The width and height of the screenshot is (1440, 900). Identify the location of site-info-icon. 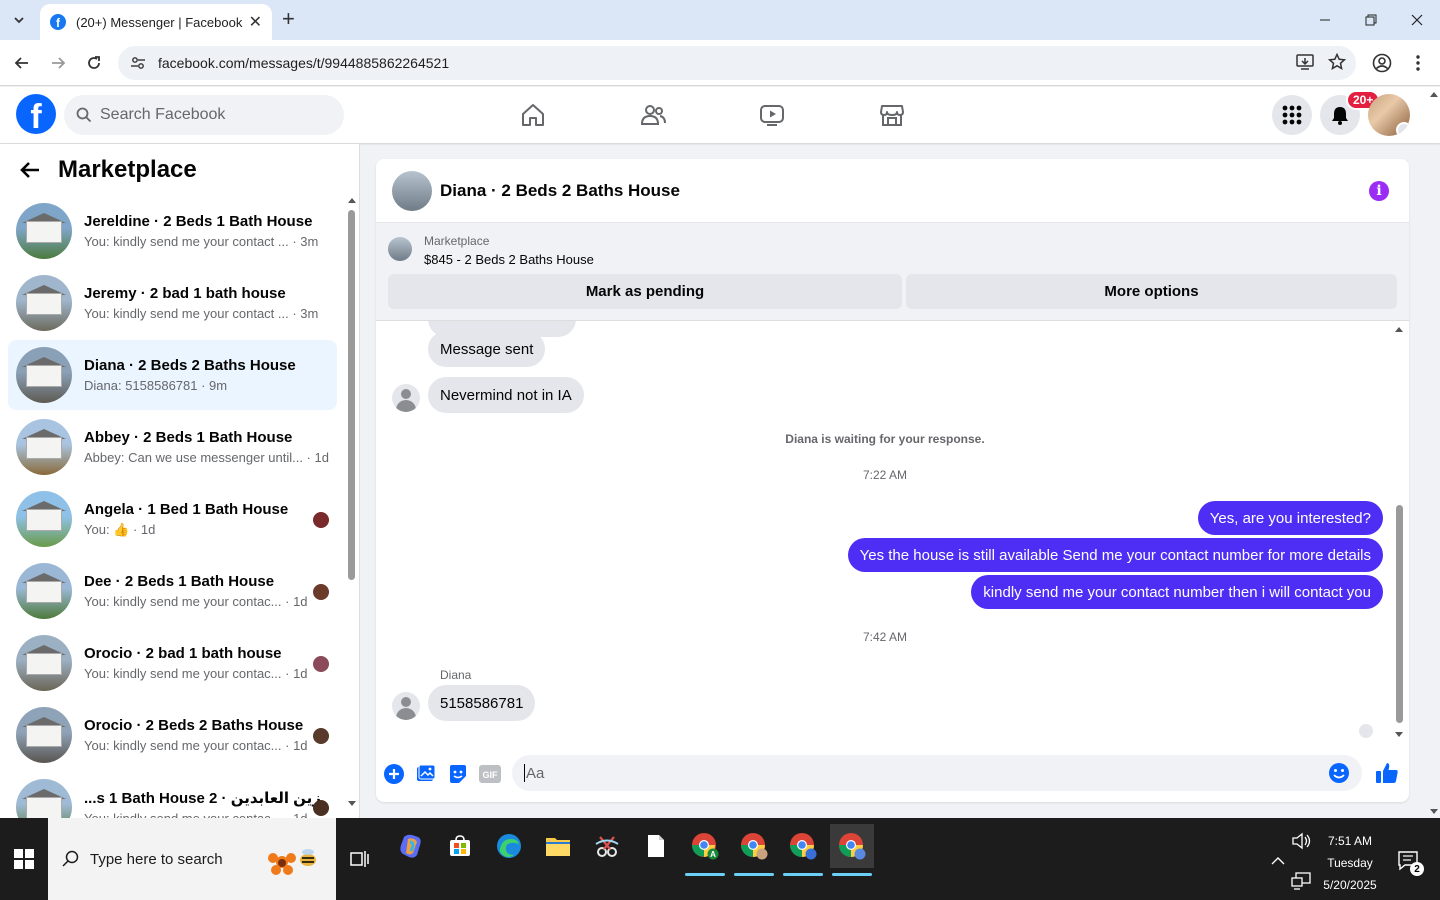
(139, 63).